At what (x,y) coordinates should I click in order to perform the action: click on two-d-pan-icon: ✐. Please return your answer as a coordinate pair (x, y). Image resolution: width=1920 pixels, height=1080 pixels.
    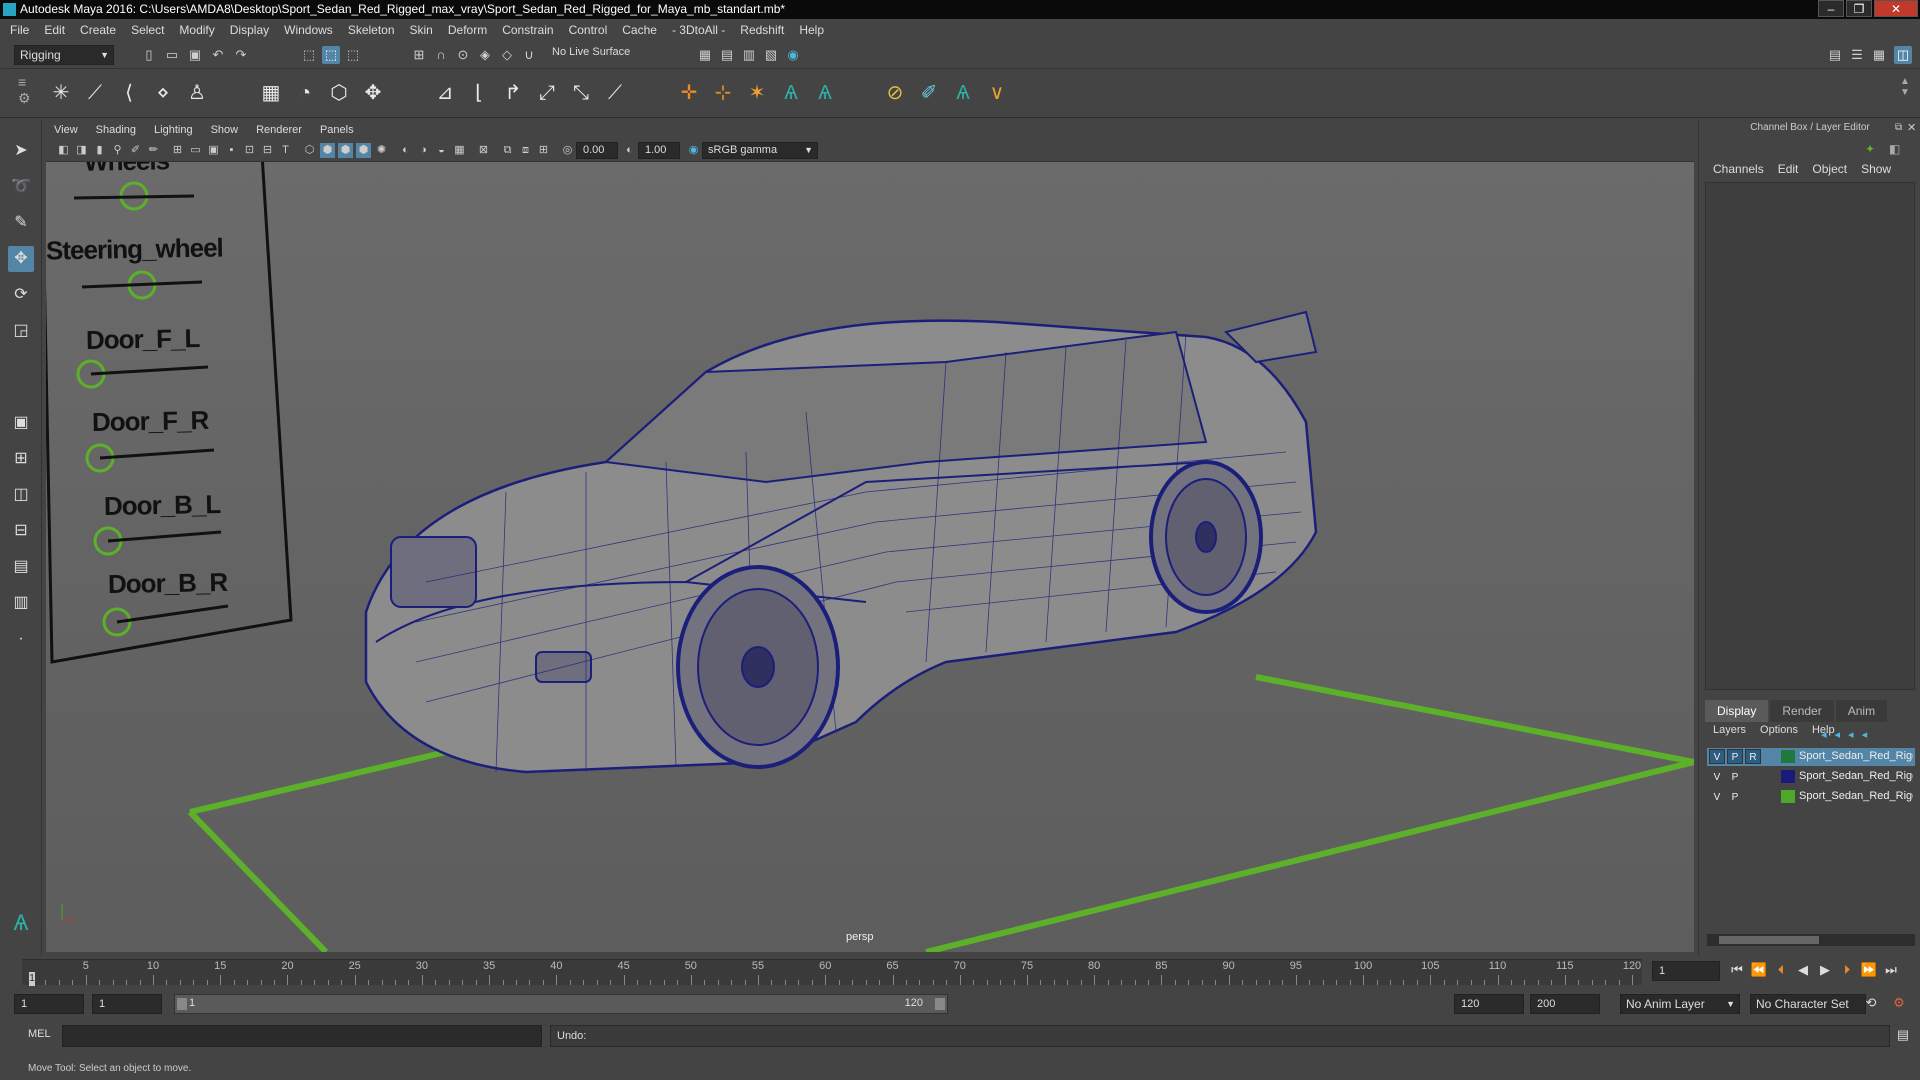
    Looking at the image, I should click on (135, 150).